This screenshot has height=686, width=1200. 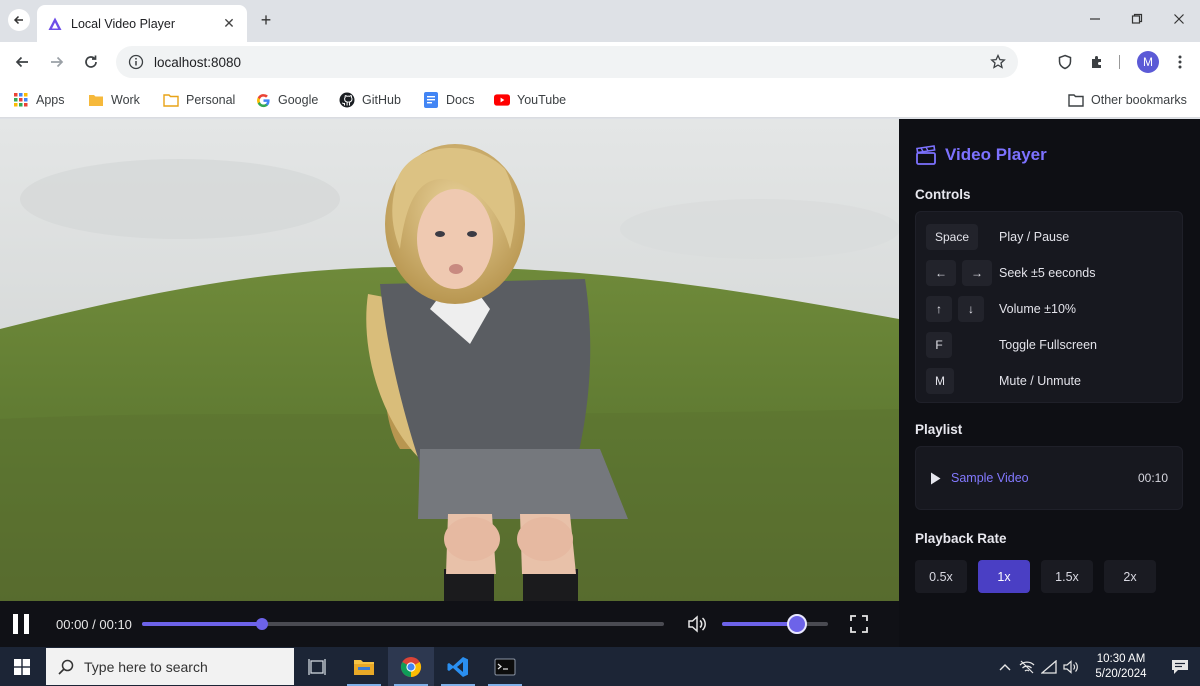 I want to click on fullscreen-icon, so click(x=859, y=624).